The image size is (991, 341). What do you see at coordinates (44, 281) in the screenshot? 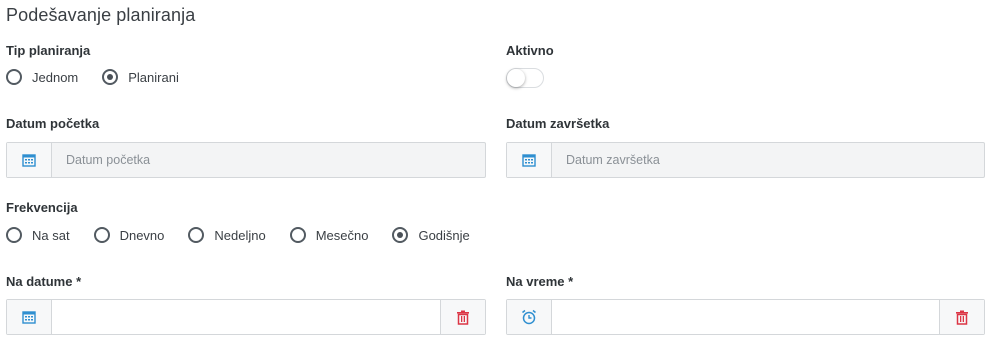
I see `on-dates-label: Na datume *` at bounding box center [44, 281].